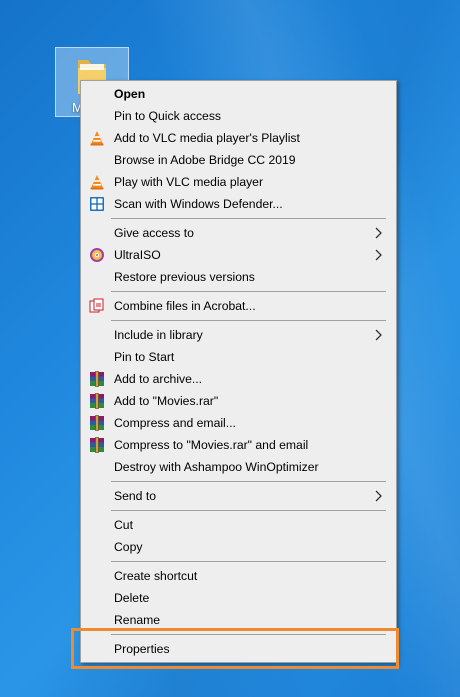 Image resolution: width=460 pixels, height=697 pixels. I want to click on menu-item-ultraiso: UltraISO, so click(238, 255).